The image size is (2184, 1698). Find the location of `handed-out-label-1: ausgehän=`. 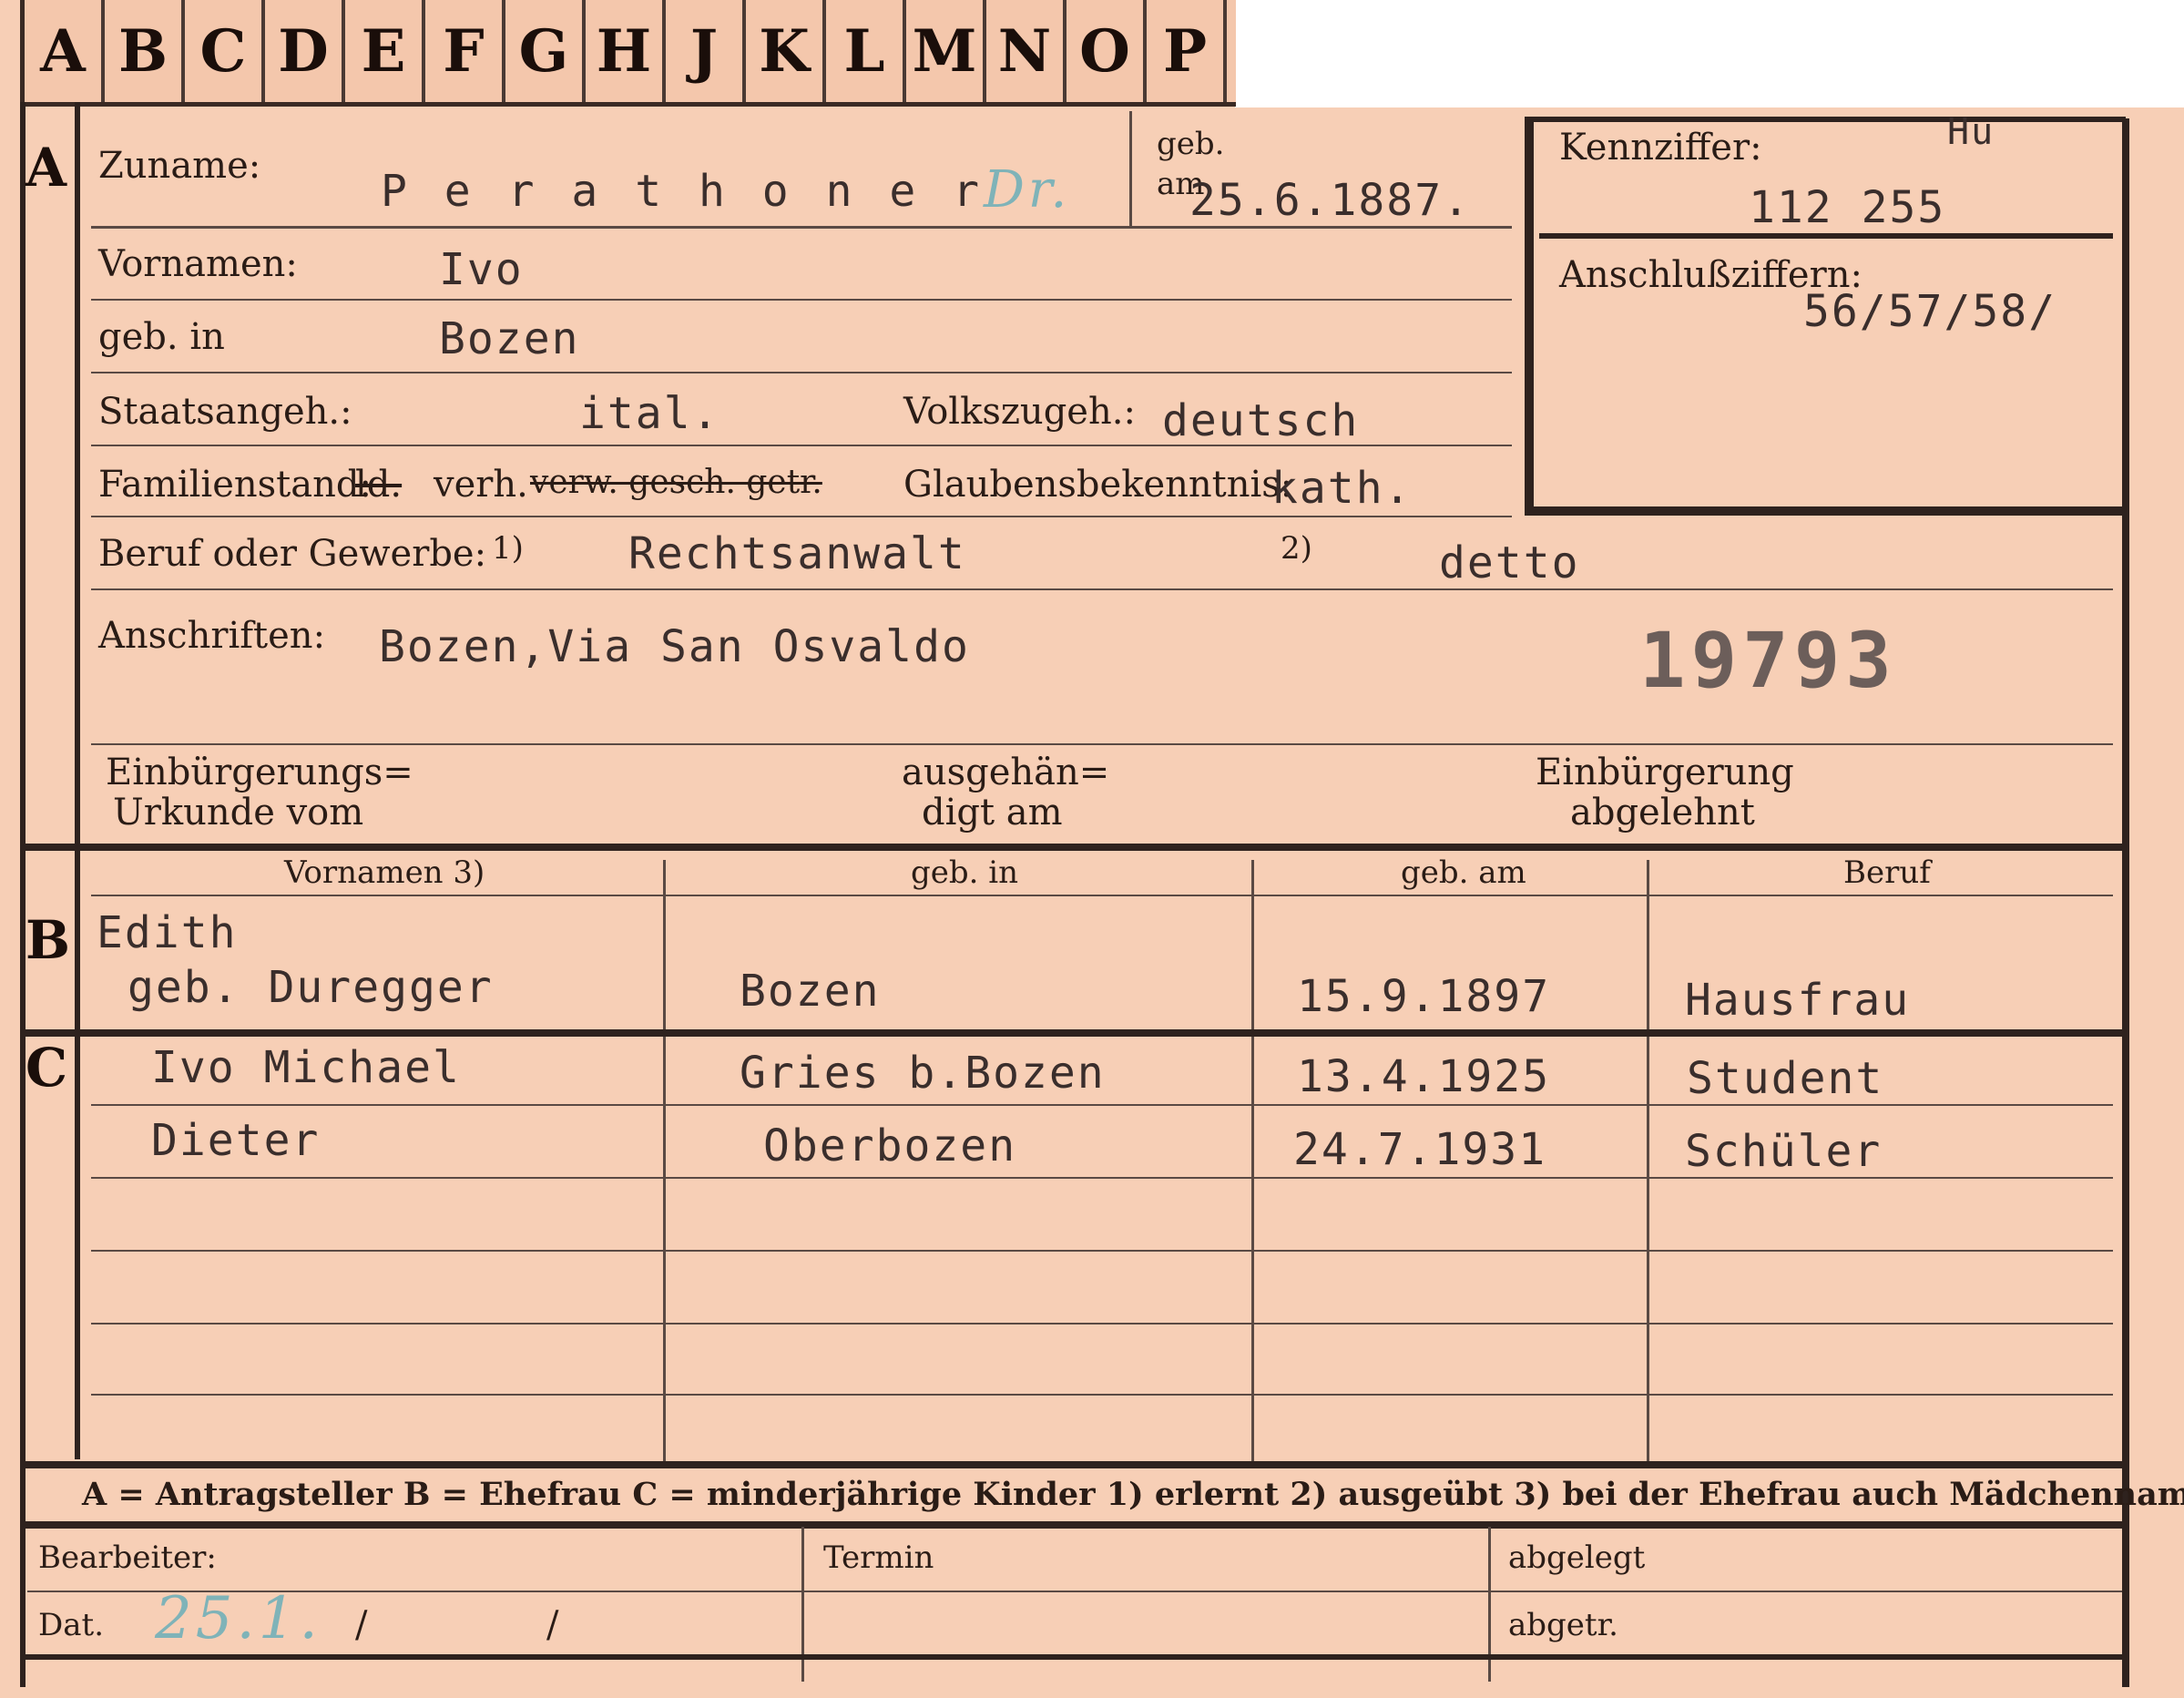

handed-out-label-1: ausgehän= is located at coordinates (1006, 772).